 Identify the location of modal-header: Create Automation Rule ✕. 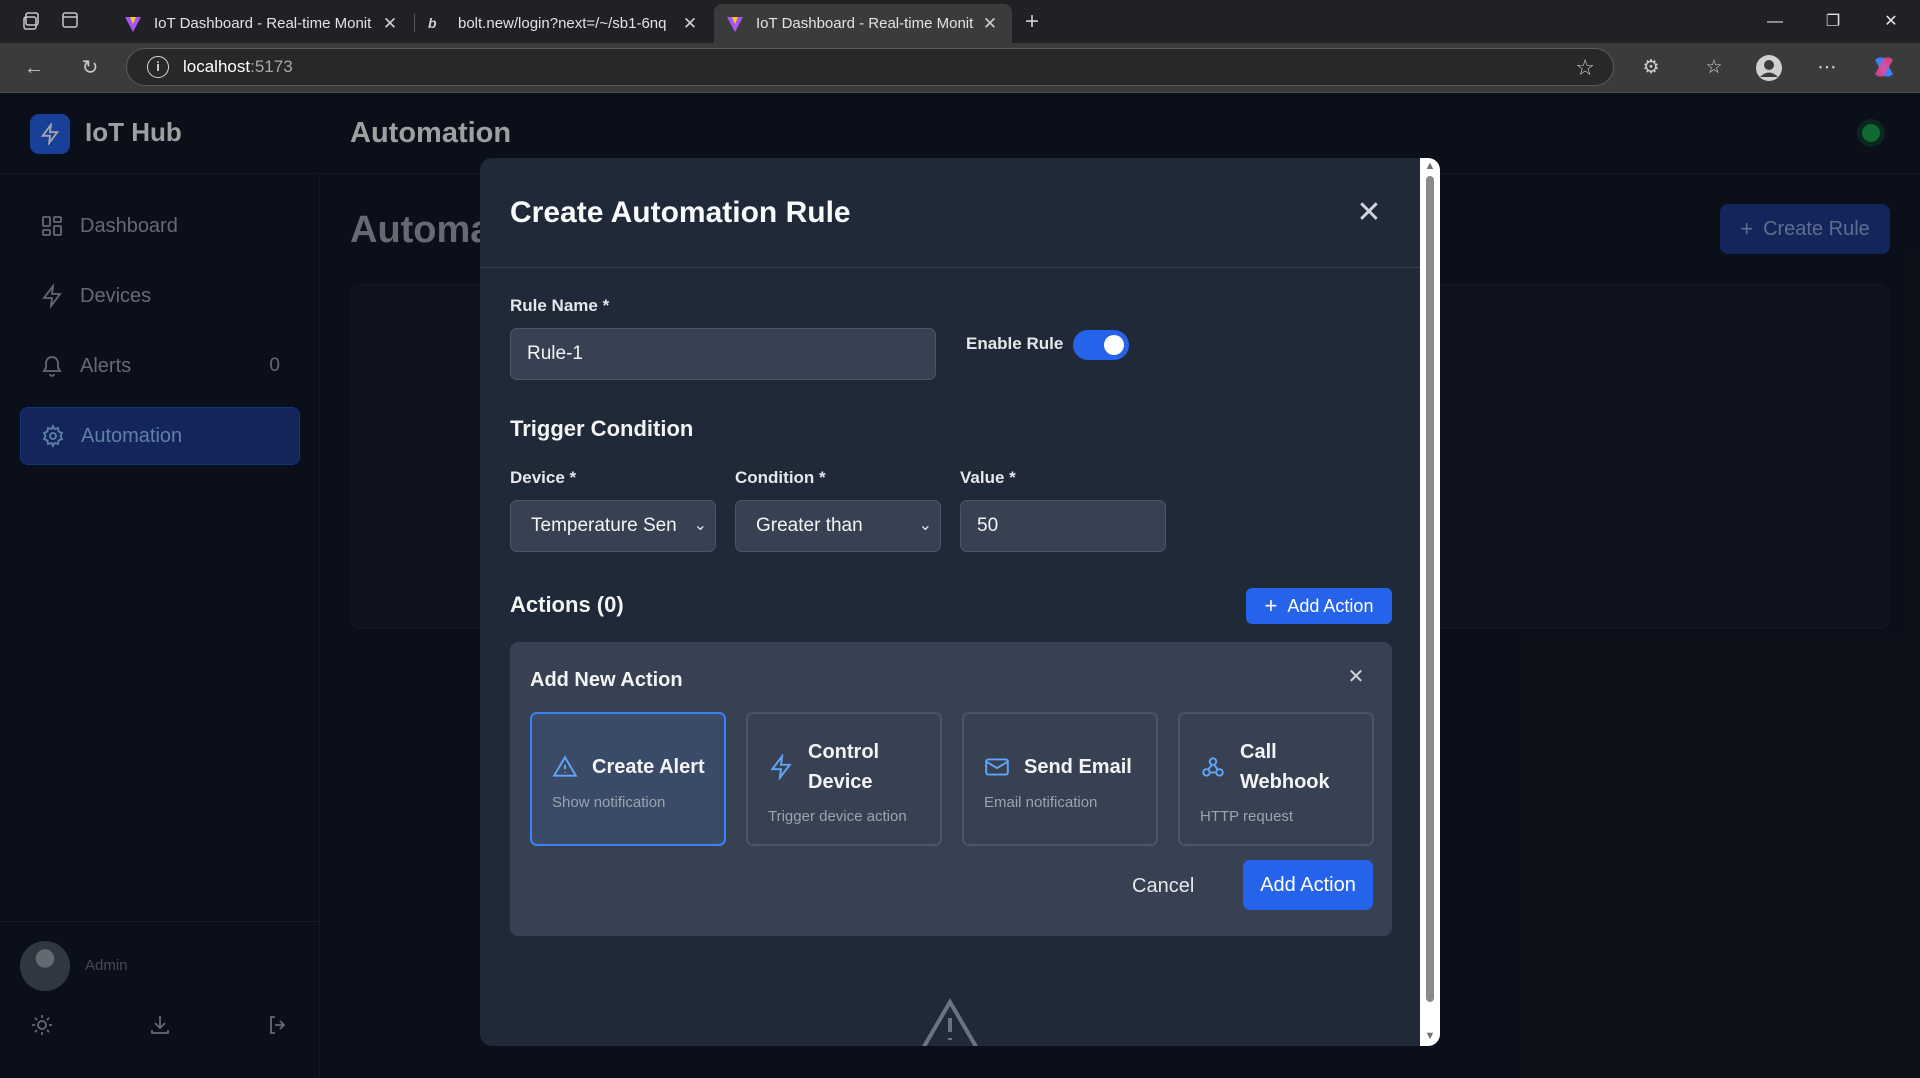
(950, 213).